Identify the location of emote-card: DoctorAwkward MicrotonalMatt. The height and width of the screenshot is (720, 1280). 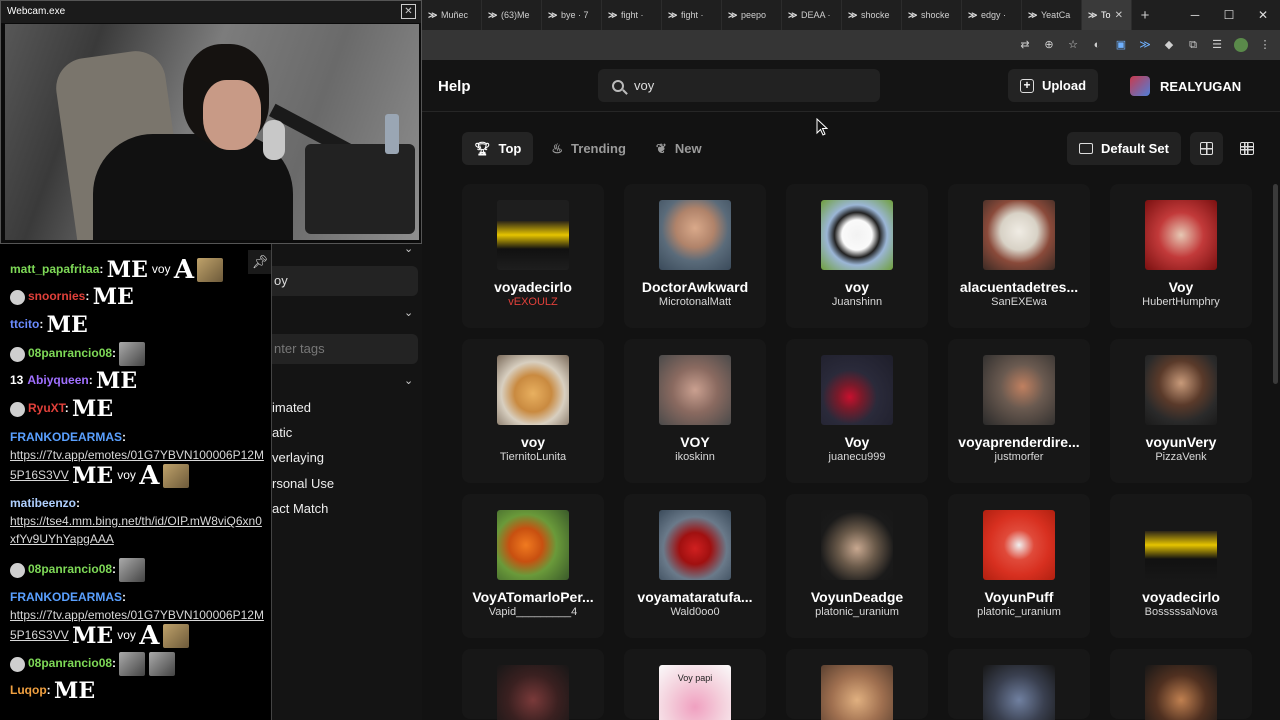
(695, 256).